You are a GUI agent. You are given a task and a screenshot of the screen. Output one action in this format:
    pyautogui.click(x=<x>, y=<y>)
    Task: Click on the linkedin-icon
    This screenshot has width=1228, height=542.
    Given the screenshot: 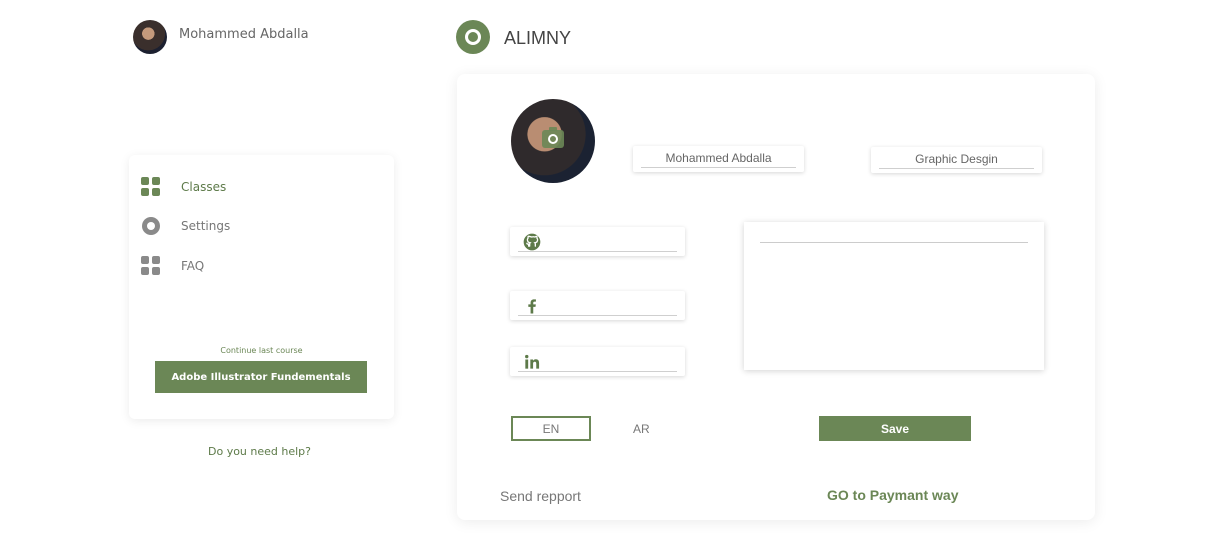 What is the action you would take?
    pyautogui.click(x=532, y=361)
    